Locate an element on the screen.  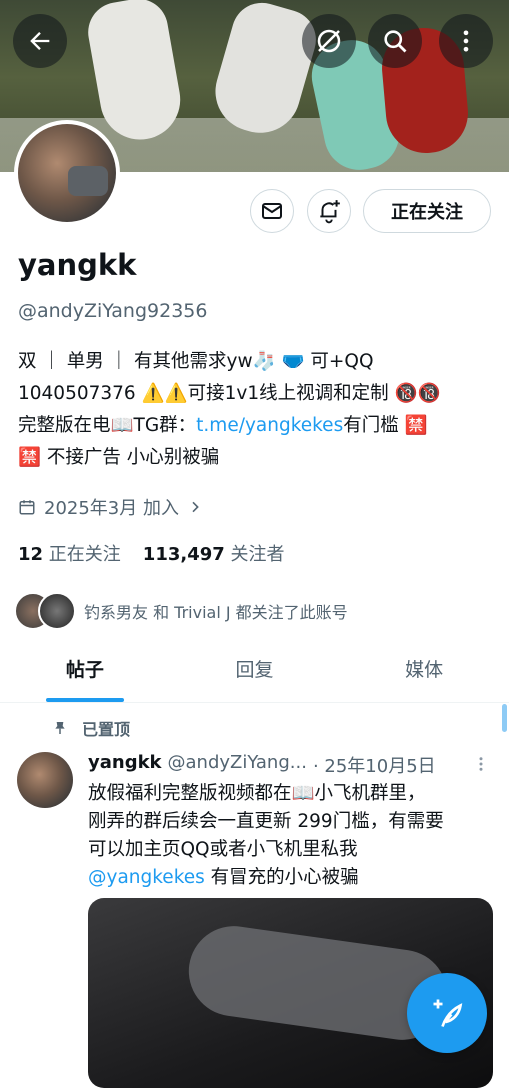
scrollbar is located at coordinates (504, 718).